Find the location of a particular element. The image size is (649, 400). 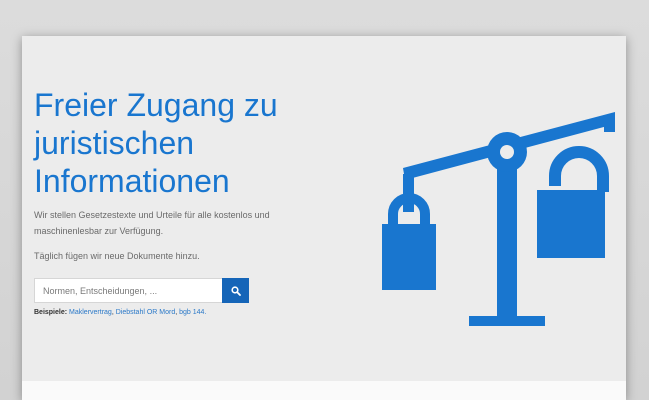

example-link-maklervertrag: Maklervertrag is located at coordinates (90, 312).